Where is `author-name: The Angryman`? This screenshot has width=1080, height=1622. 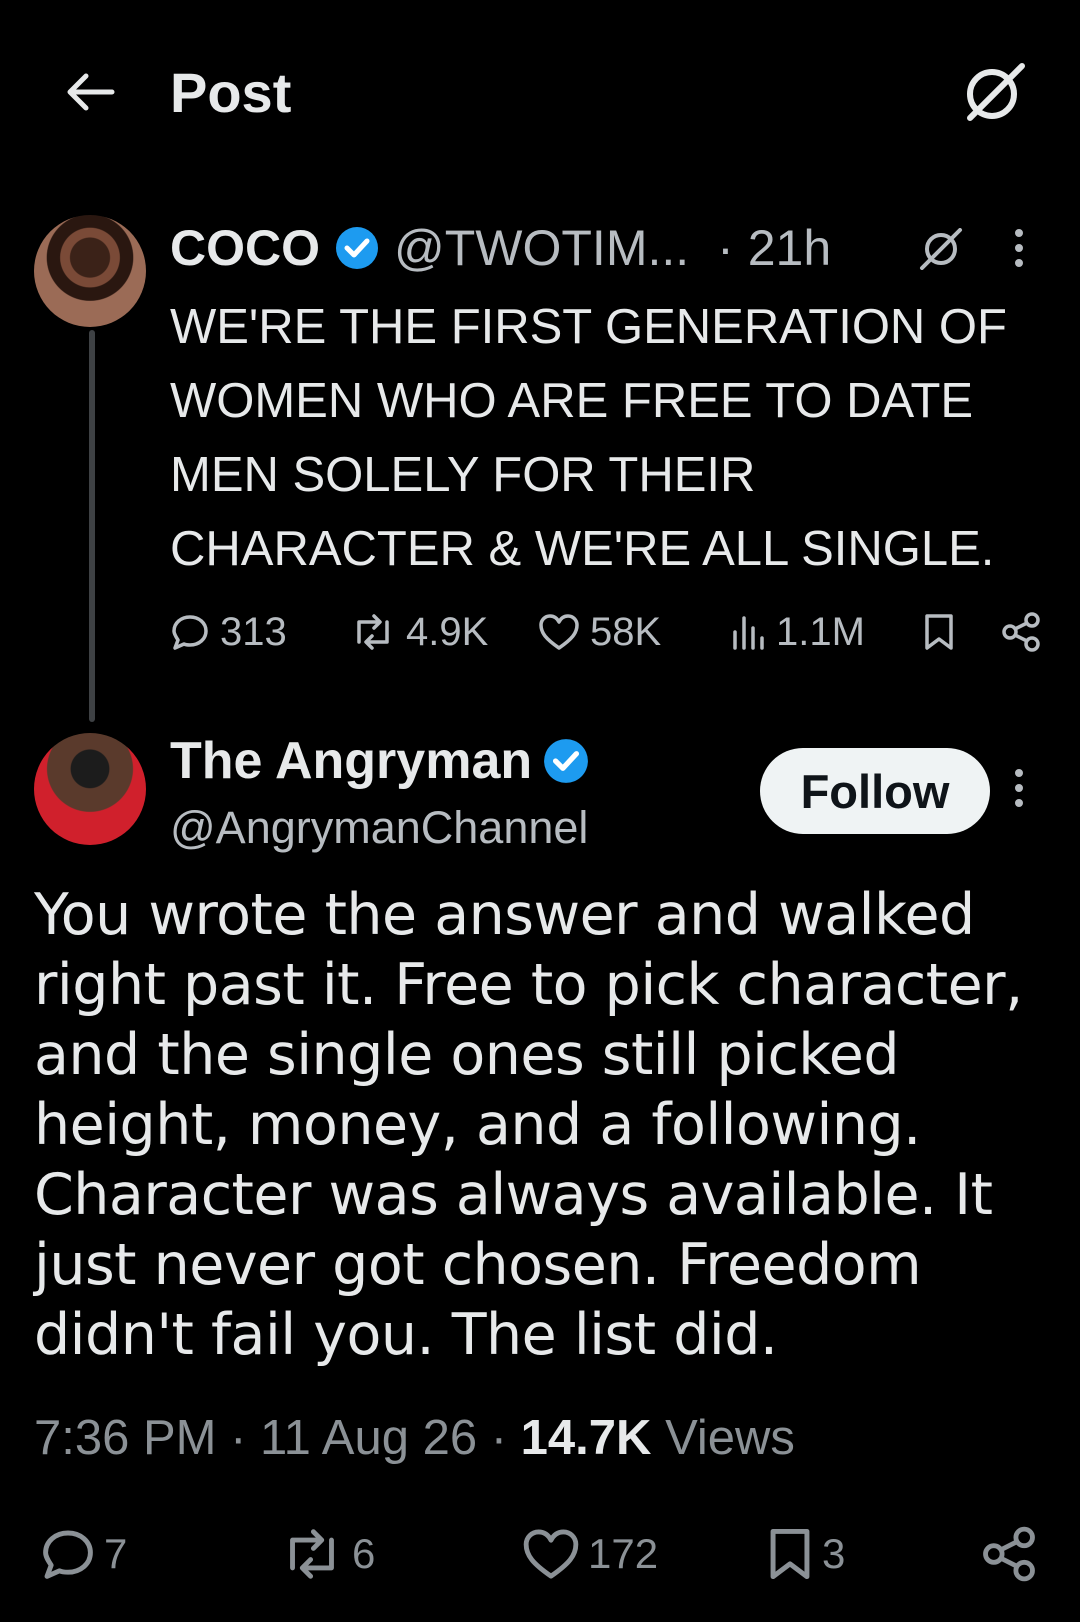 author-name: The Angryman is located at coordinates (351, 761).